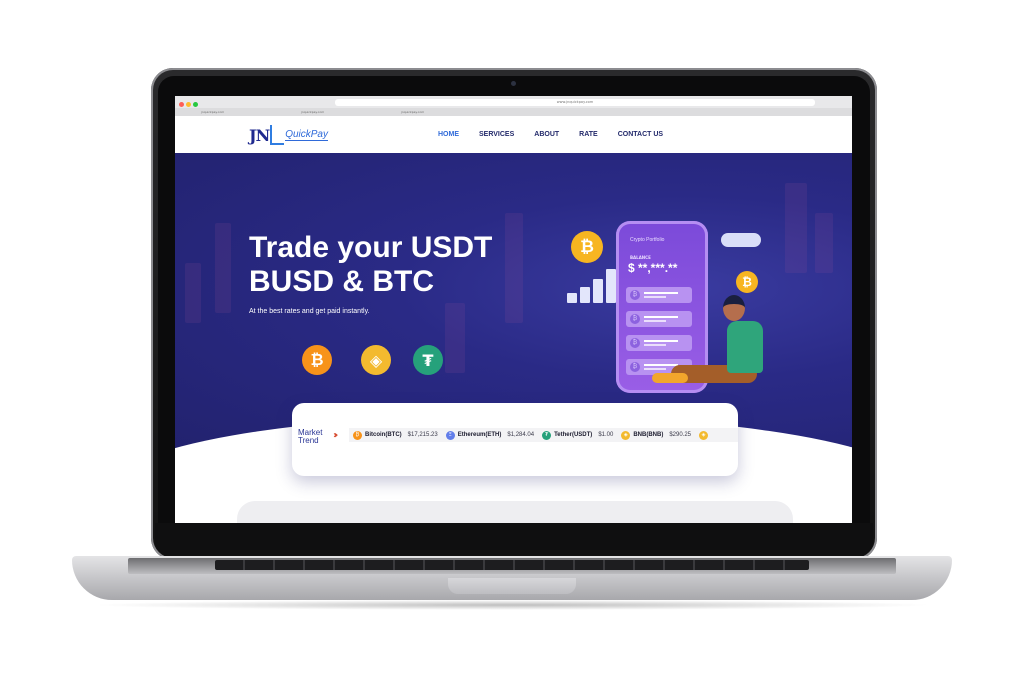 The width and height of the screenshot is (1024, 688). I want to click on nav-home: HOME, so click(448, 134).